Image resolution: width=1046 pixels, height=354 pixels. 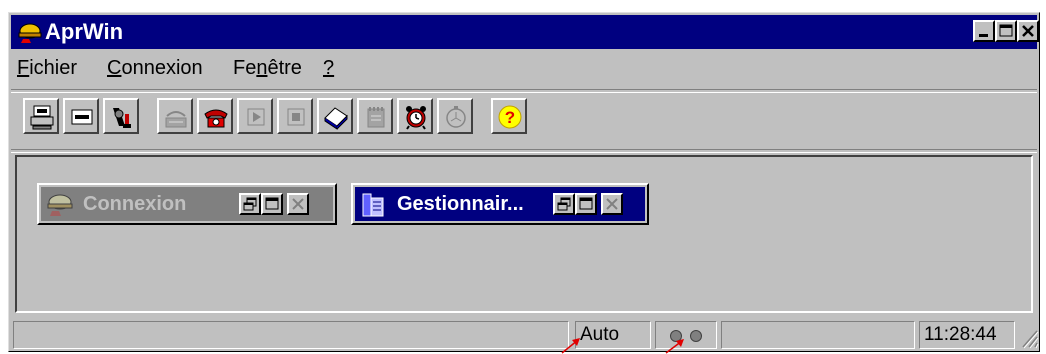 I want to click on menu-help-label: ?, so click(x=329, y=68).